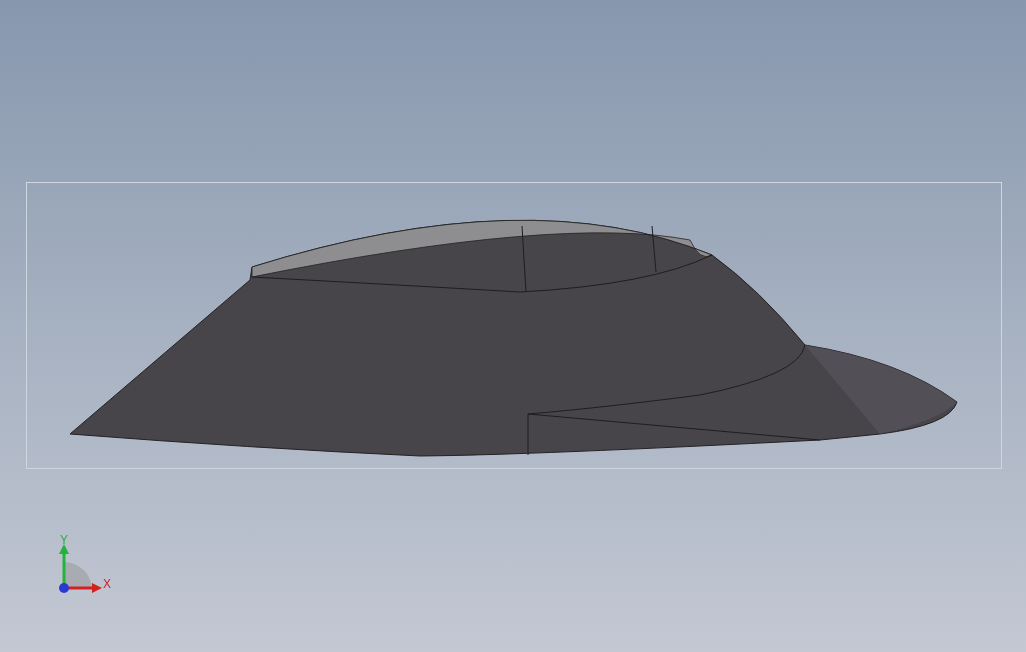 The width and height of the screenshot is (1026, 652). What do you see at coordinates (64, 540) in the screenshot?
I see `axis-label: Y` at bounding box center [64, 540].